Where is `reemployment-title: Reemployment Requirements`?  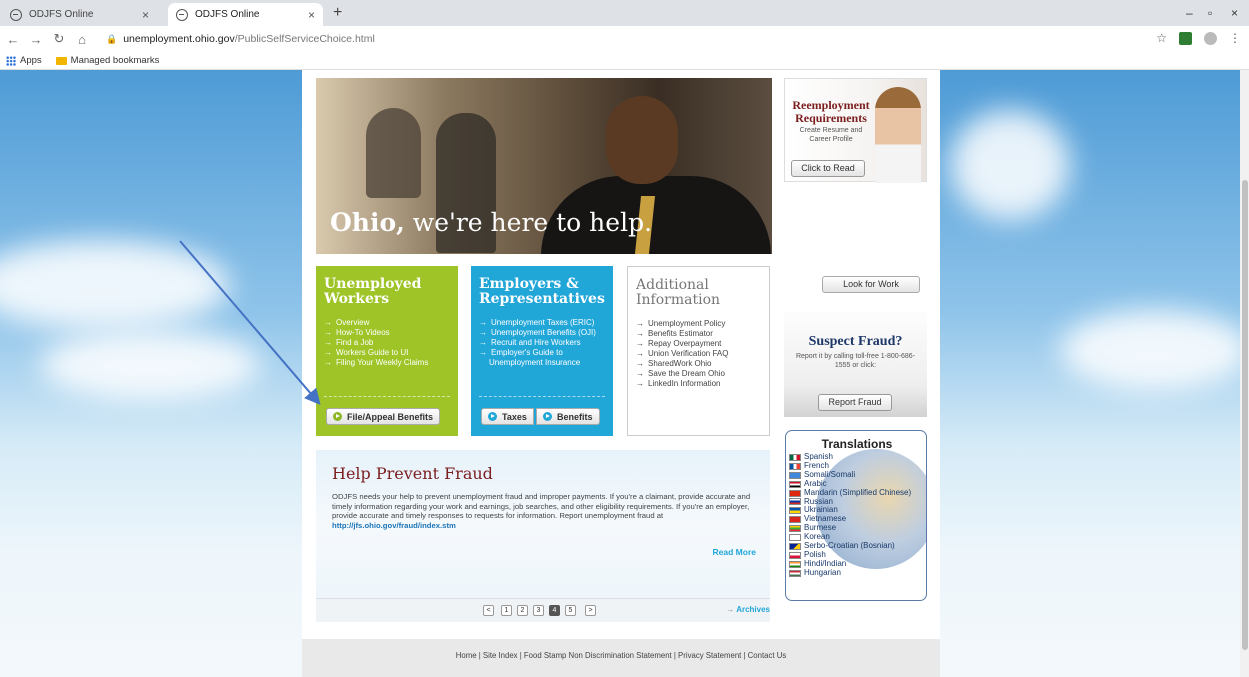 reemployment-title: Reemployment Requirements is located at coordinates (831, 111).